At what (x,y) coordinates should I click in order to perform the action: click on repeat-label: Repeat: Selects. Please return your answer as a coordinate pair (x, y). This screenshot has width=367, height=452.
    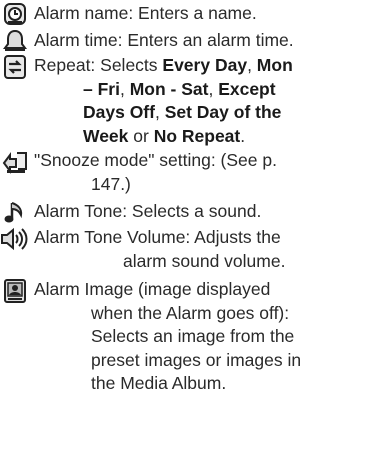
    Looking at the image, I should click on (98, 65).